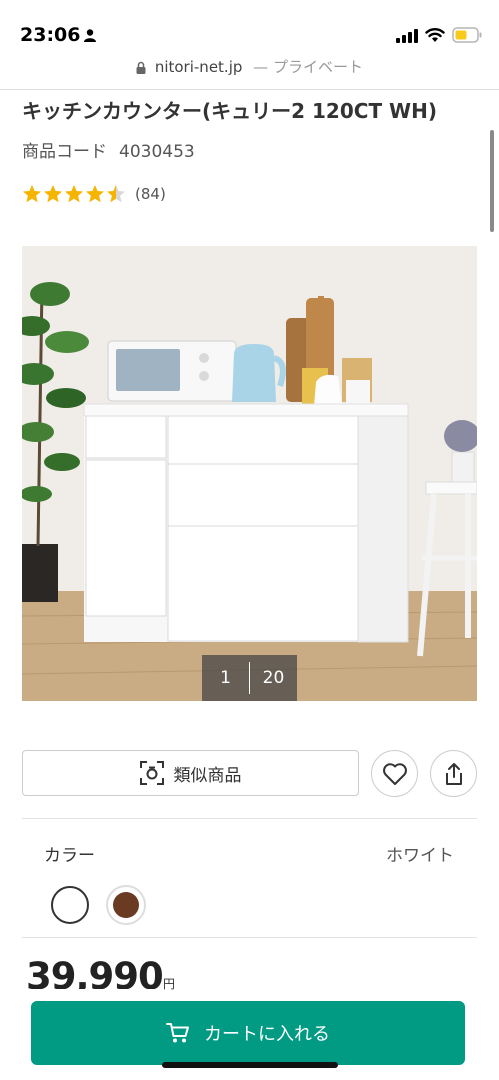  What do you see at coordinates (267, 1034) in the screenshot?
I see `add-to-cart-label: カートに入れる` at bounding box center [267, 1034].